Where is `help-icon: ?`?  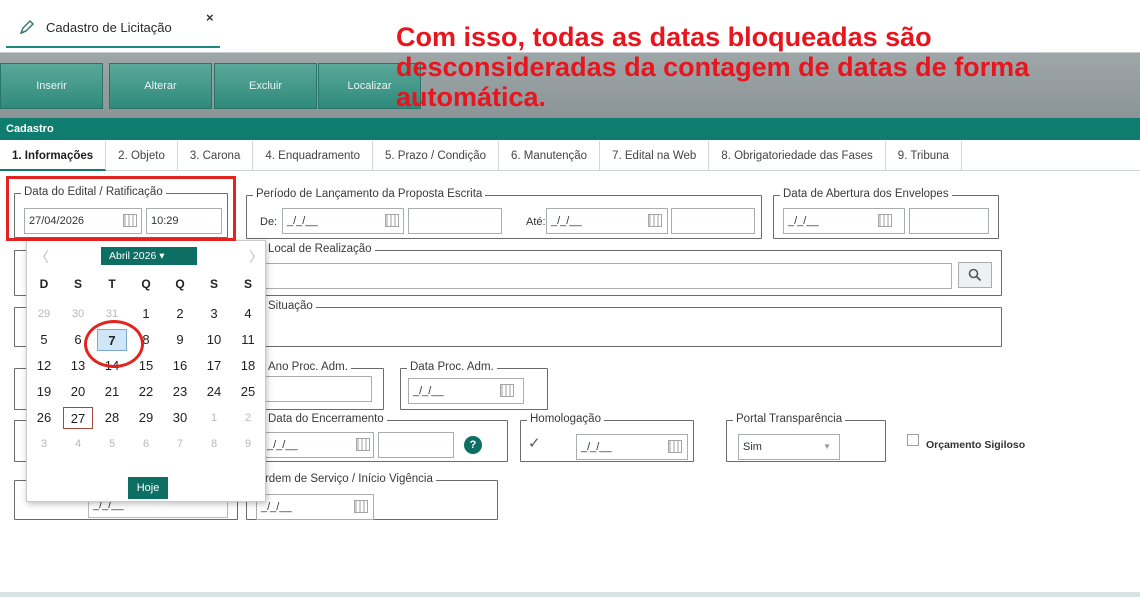
help-icon: ? is located at coordinates (473, 445).